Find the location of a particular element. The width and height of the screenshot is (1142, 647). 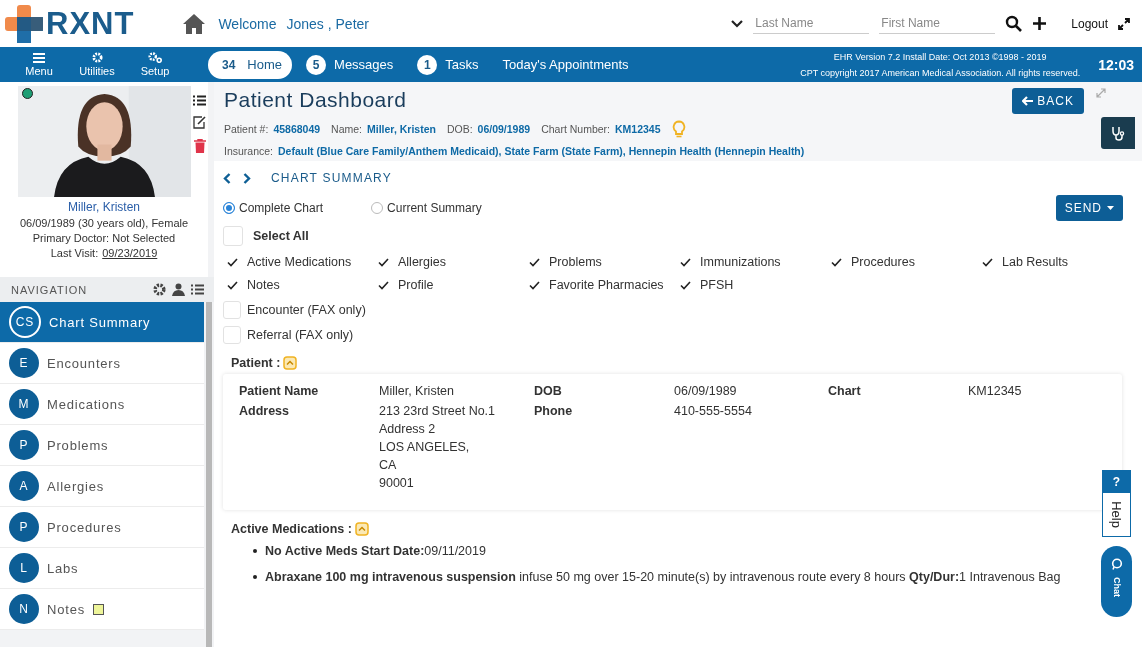

section-checkbox: Favorite Pharmacies is located at coordinates (600, 285).